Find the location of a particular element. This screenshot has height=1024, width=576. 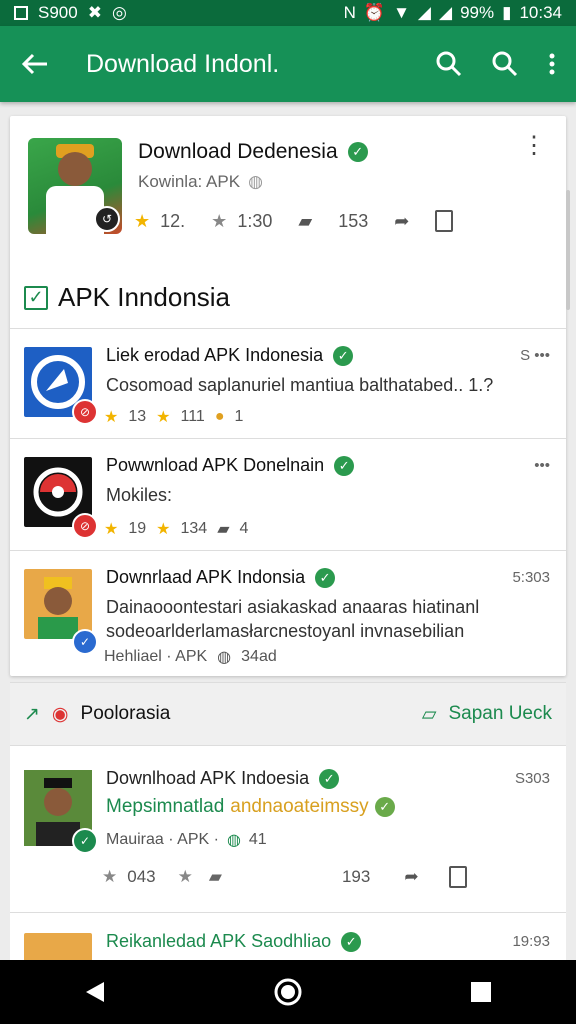

status-left-text: S900 is located at coordinates (58, 12).